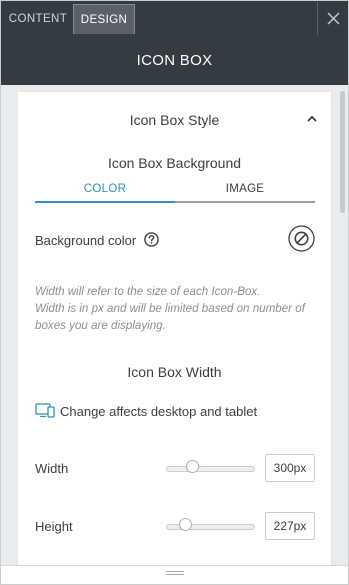 The image size is (349, 585). Describe the element at coordinates (175, 240) in the screenshot. I see `background-color-row: Background color` at that location.